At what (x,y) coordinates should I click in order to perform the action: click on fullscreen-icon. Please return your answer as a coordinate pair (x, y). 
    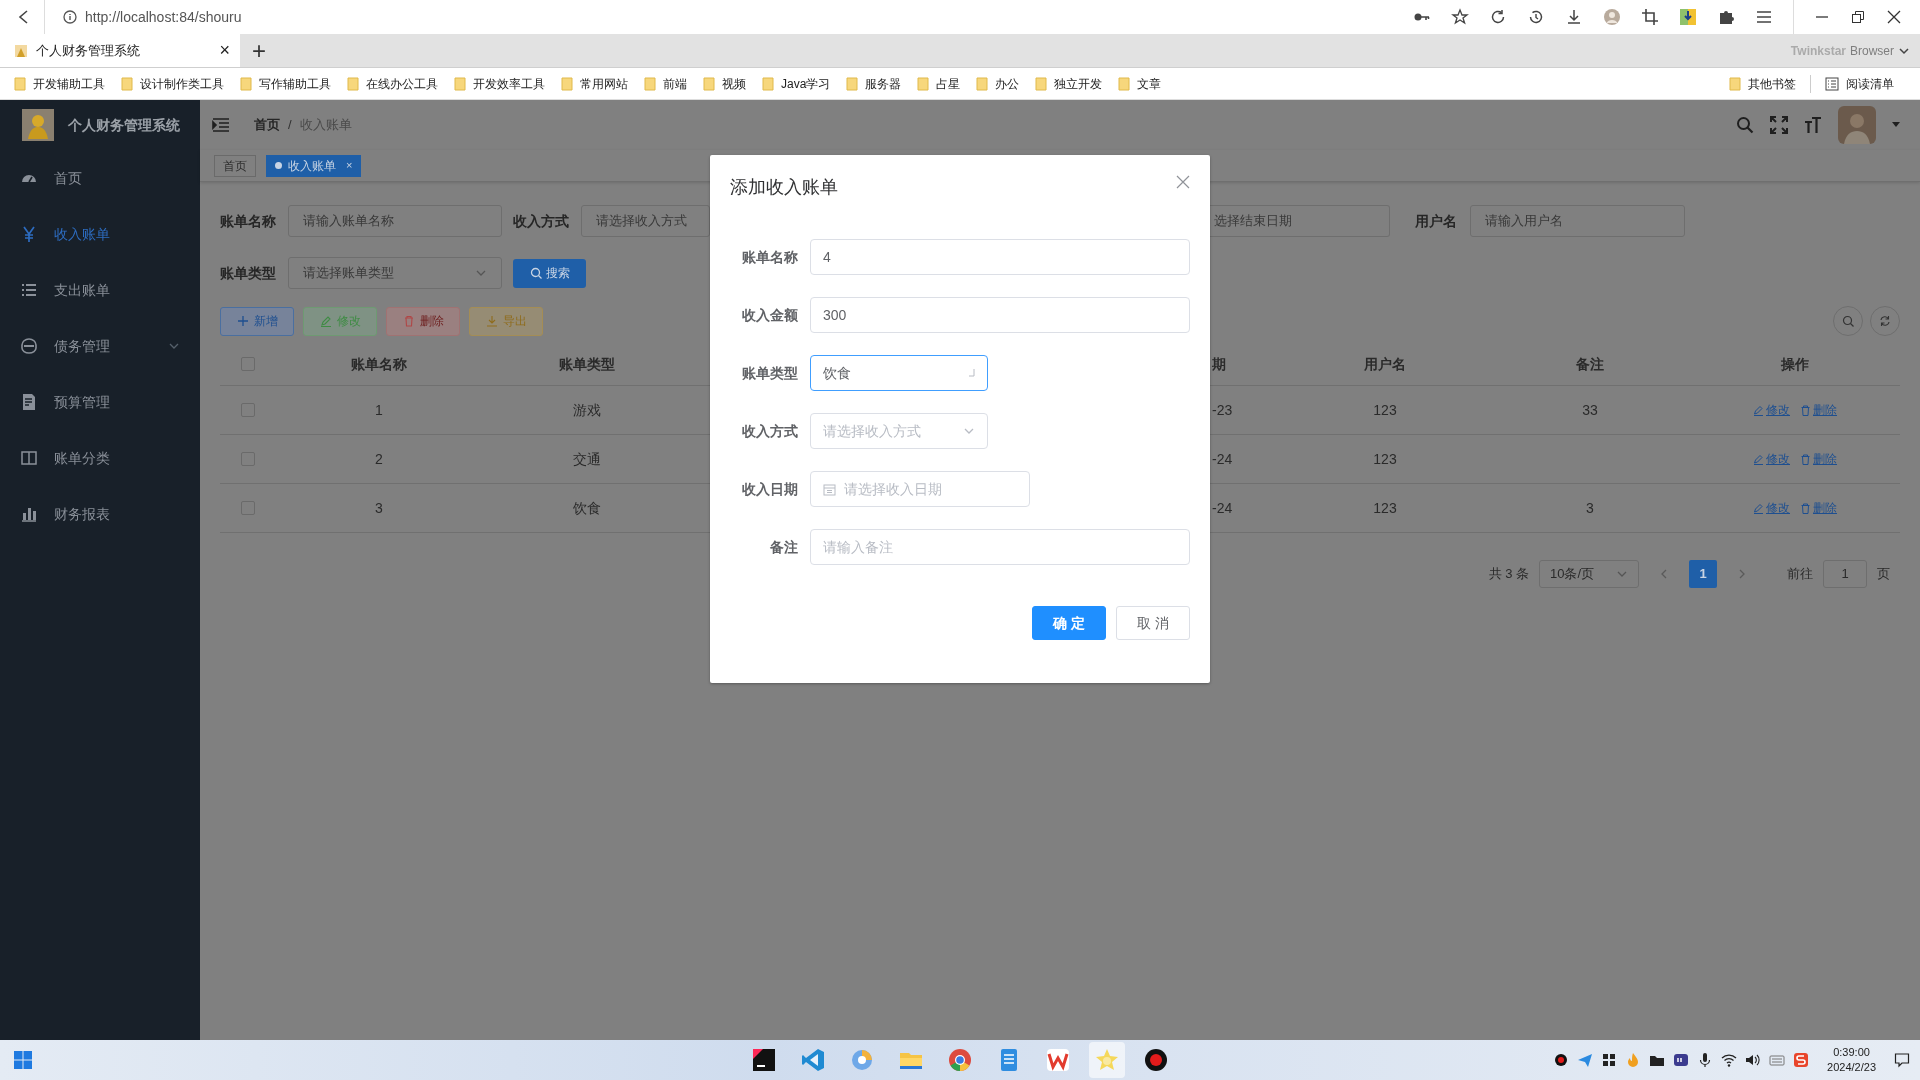
    Looking at the image, I should click on (1779, 125).